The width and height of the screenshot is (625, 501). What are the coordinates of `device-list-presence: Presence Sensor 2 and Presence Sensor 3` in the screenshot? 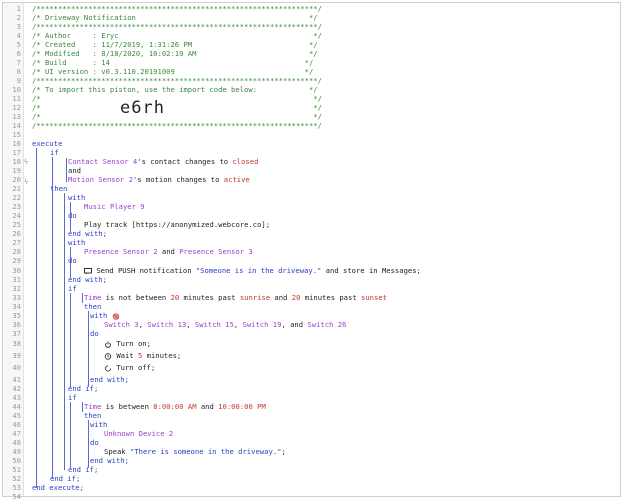 It's located at (168, 251).